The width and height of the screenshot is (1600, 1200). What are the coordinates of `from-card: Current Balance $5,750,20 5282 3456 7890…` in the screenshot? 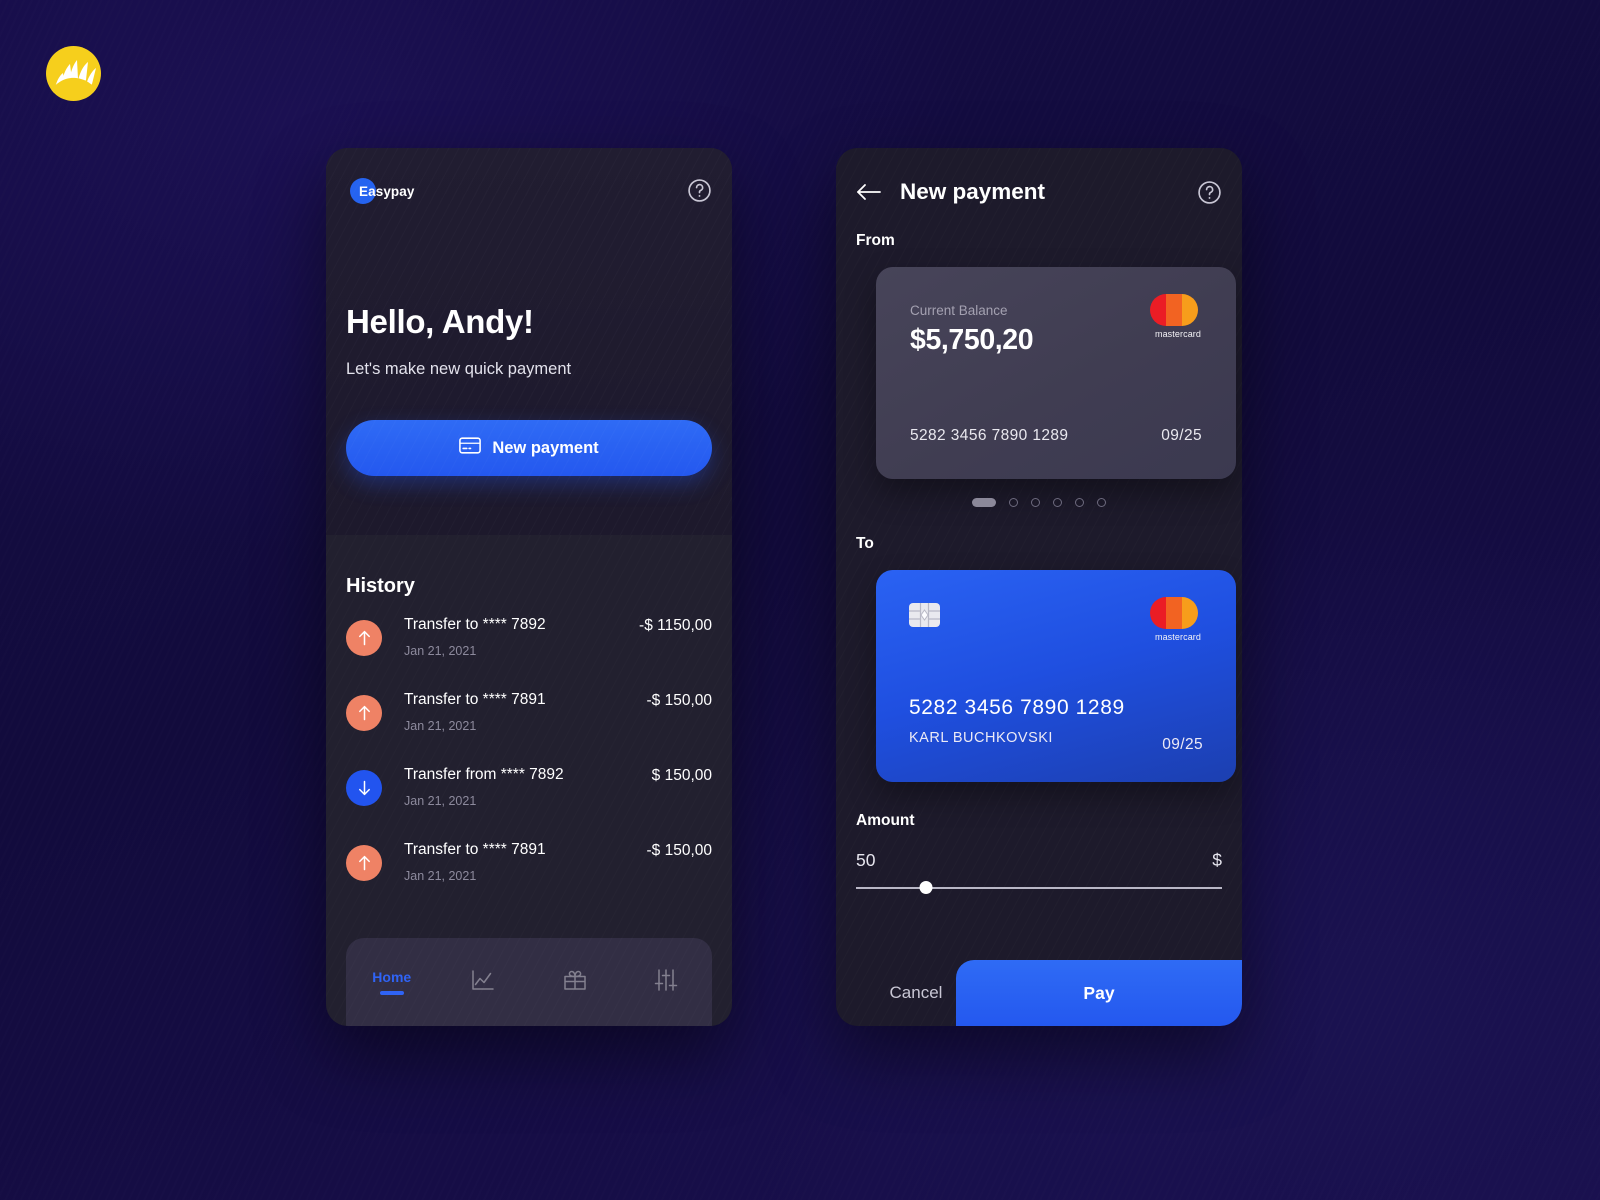 It's located at (1056, 373).